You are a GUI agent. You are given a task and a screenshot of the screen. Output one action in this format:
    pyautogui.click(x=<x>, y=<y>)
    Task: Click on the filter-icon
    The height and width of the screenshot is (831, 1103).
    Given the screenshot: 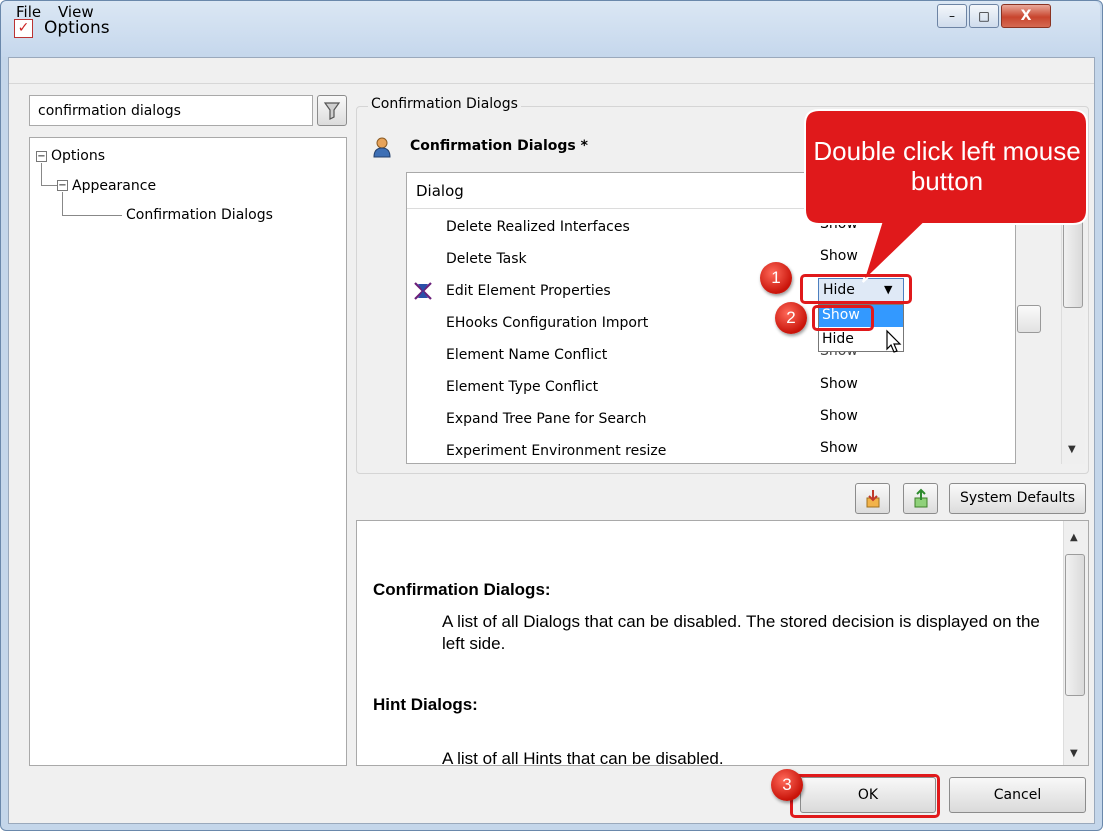 What is the action you would take?
    pyautogui.click(x=332, y=111)
    